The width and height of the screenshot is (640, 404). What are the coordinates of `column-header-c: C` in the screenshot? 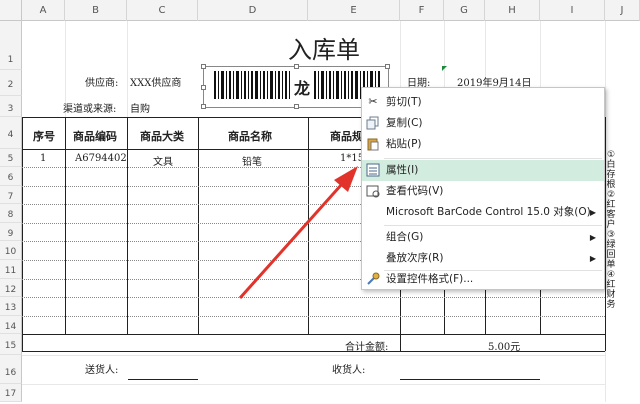 It's located at (162, 10).